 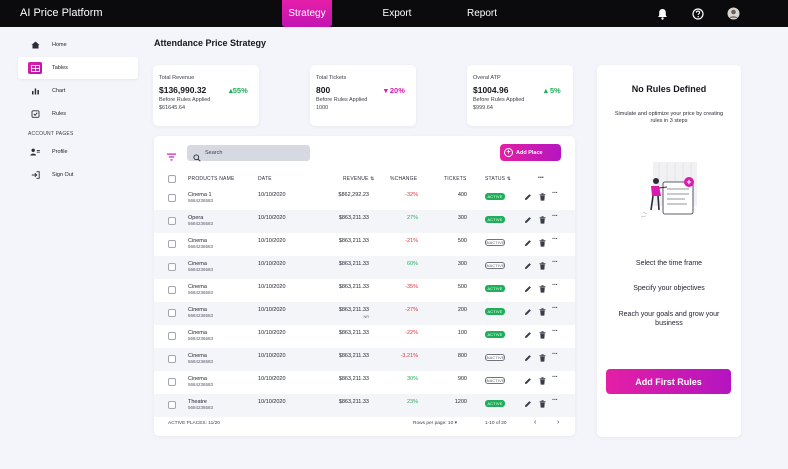 What do you see at coordinates (78, 45) in the screenshot?
I see `sidebar-item-home: Home` at bounding box center [78, 45].